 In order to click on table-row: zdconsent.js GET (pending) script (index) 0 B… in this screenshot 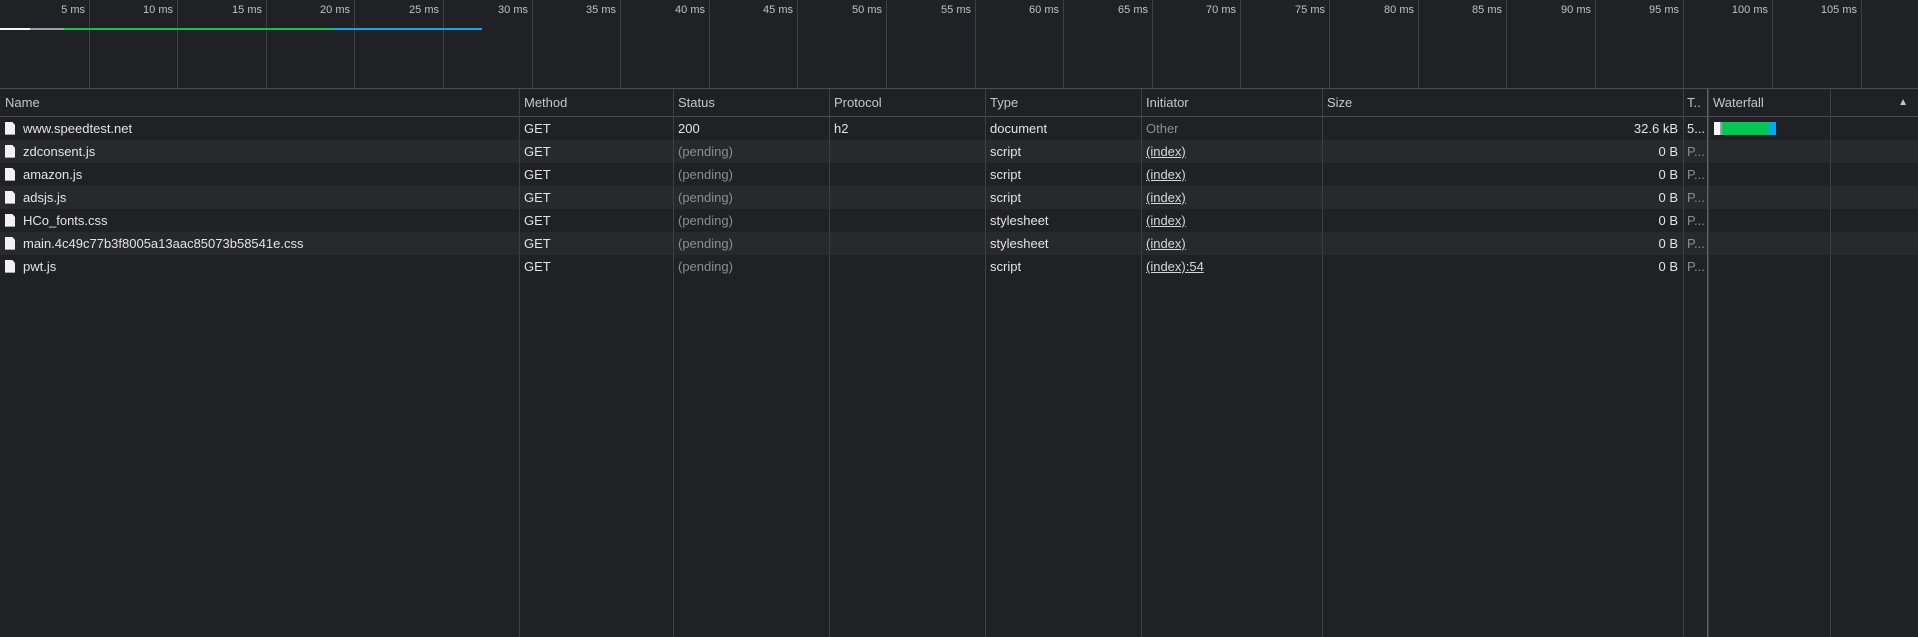, I will do `click(959, 151)`.